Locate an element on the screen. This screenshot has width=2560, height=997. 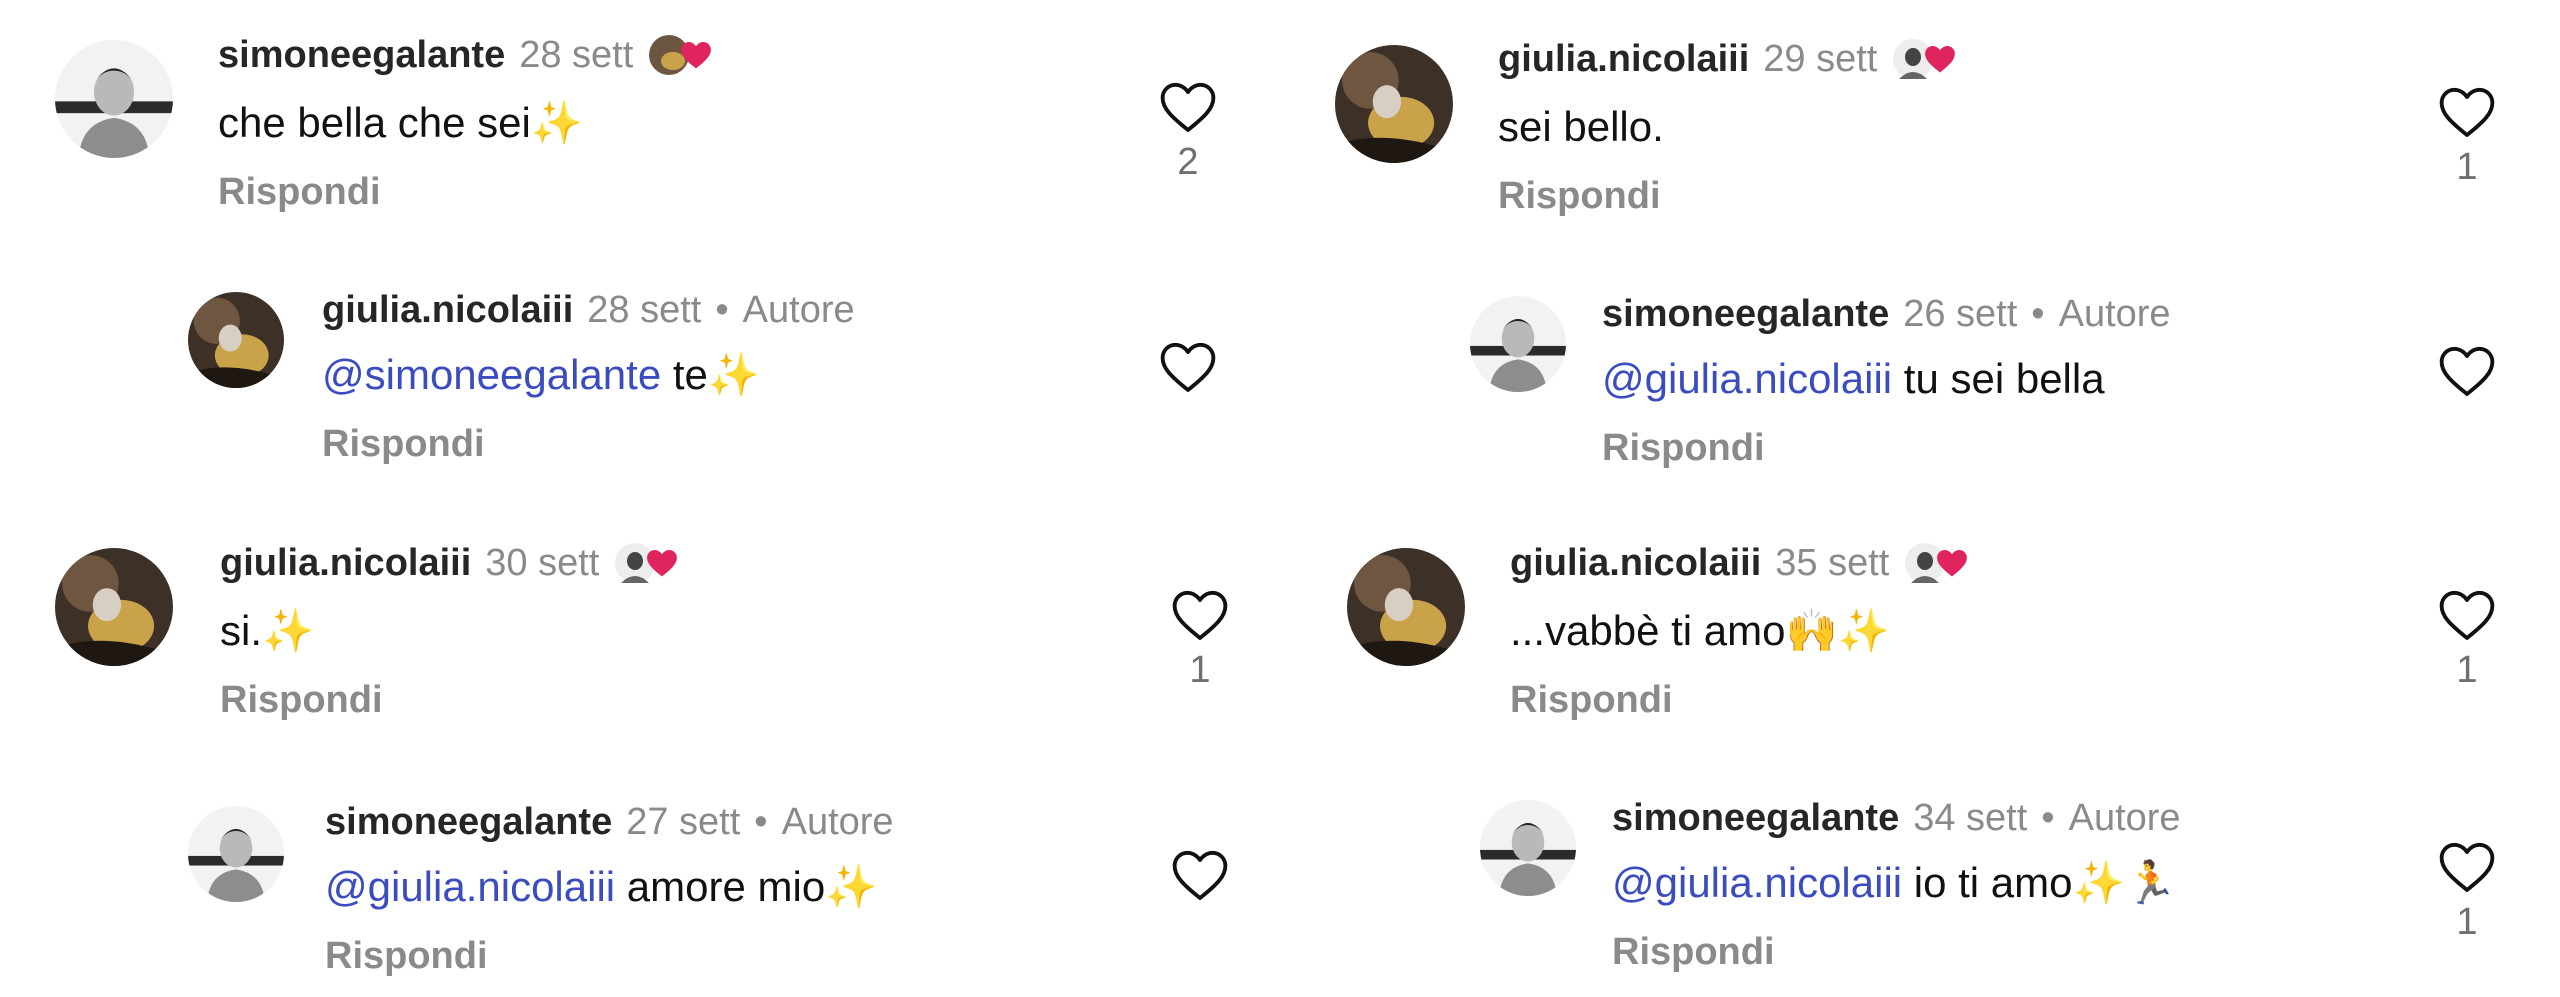
comment-text: @giulia.nicolaiii amore mio✨ is located at coordinates (609, 887).